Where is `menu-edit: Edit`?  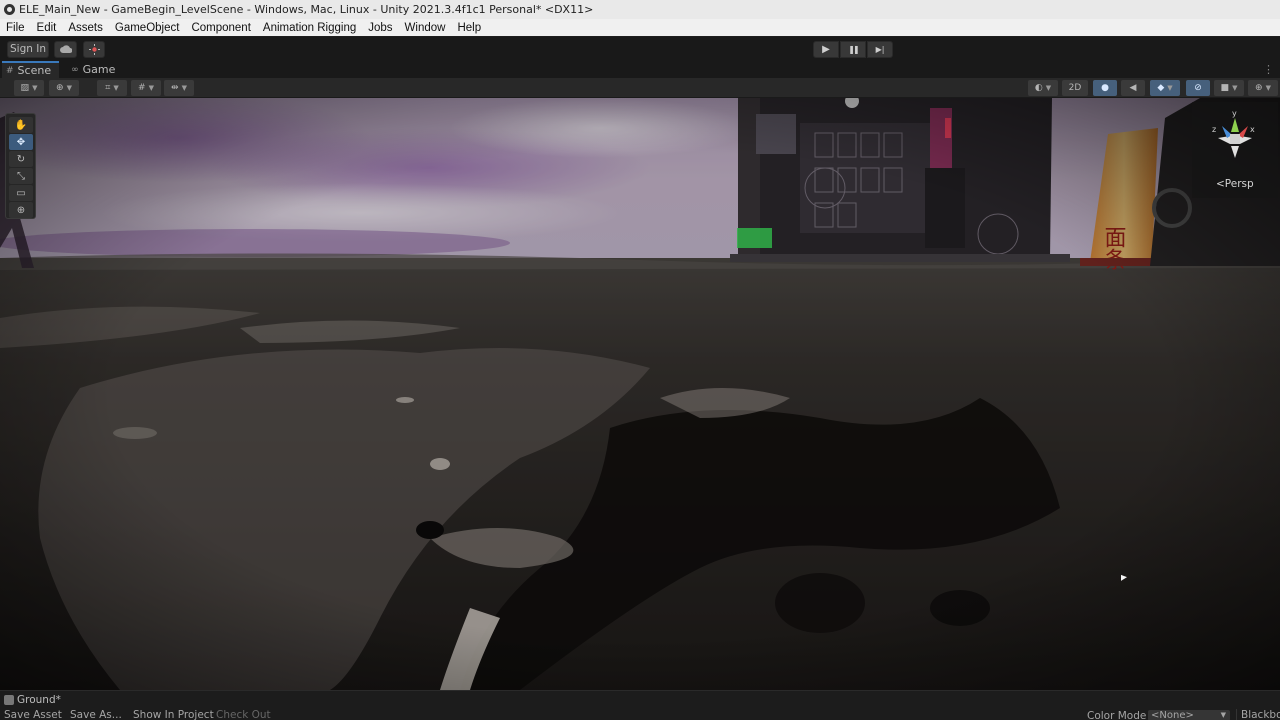
menu-edit: Edit is located at coordinates (47, 28).